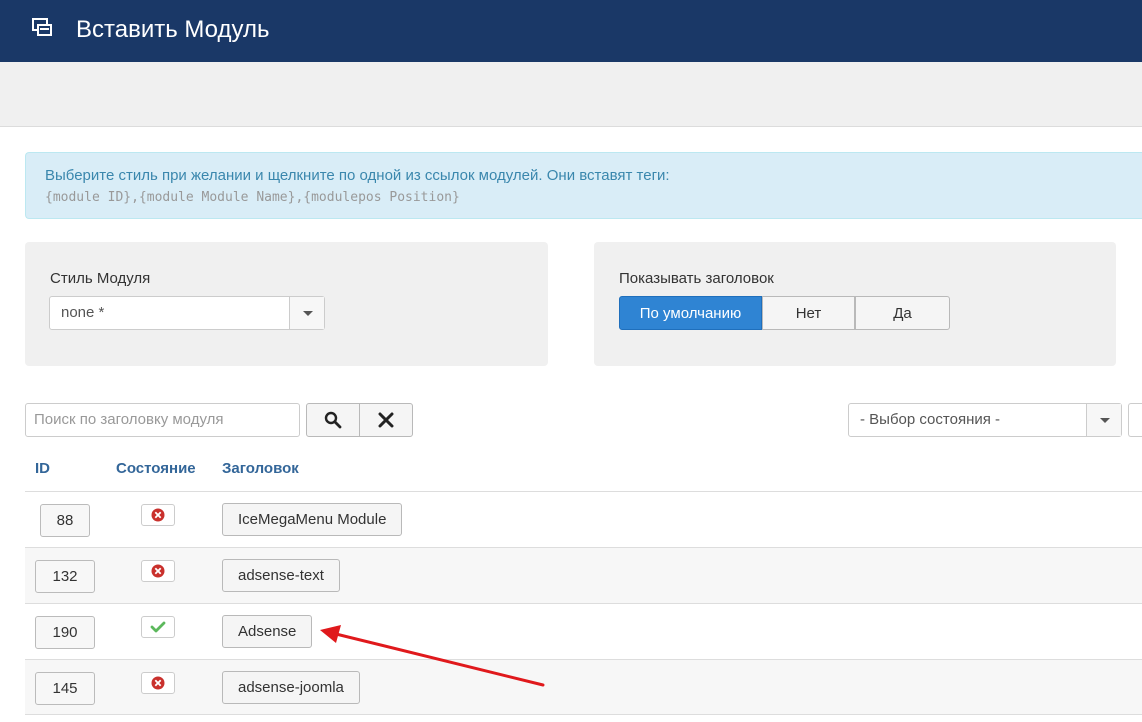 The image size is (1142, 722). I want to click on module-link: IceMegaMenu Module, so click(312, 519).